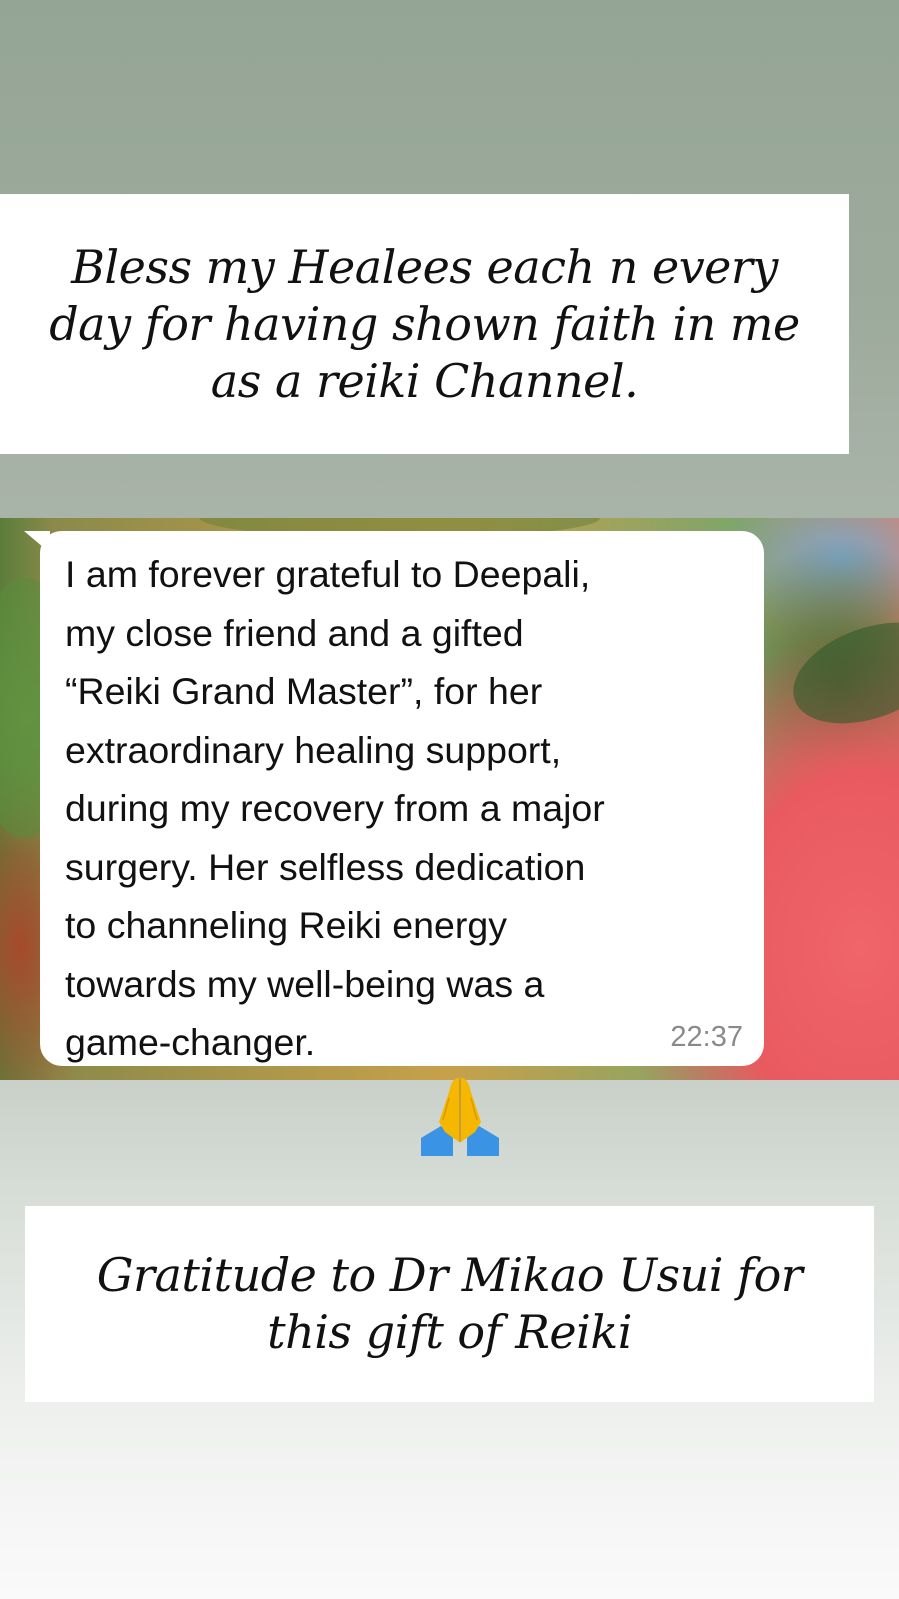  What do you see at coordinates (460, 1117) in the screenshot?
I see `folded-hands-icon` at bounding box center [460, 1117].